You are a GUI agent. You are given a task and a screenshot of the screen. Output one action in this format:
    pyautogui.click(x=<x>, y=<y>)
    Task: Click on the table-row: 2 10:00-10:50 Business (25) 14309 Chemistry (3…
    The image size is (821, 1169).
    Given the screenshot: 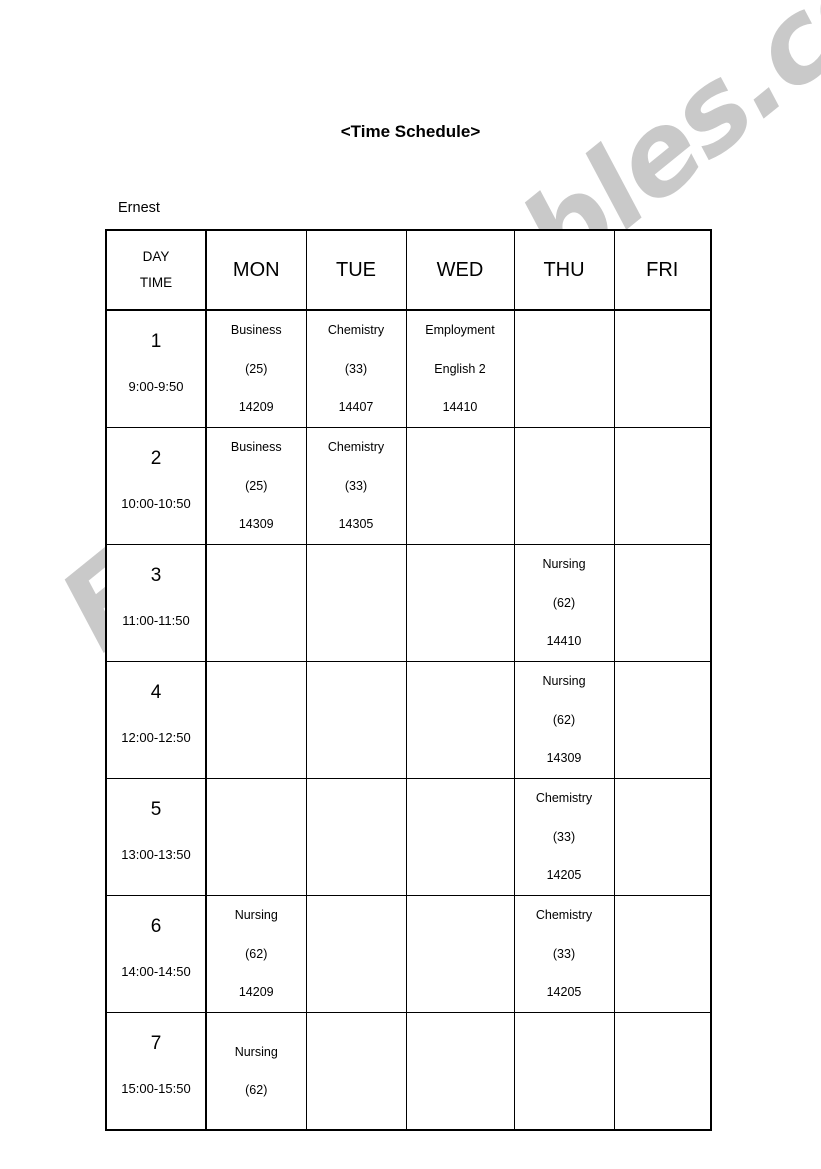 What is the action you would take?
    pyautogui.click(x=408, y=486)
    